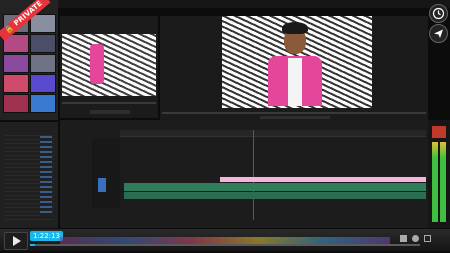 Image resolution: width=450 pixels, height=253 pixels. I want to click on source-monitor, so click(109, 67).